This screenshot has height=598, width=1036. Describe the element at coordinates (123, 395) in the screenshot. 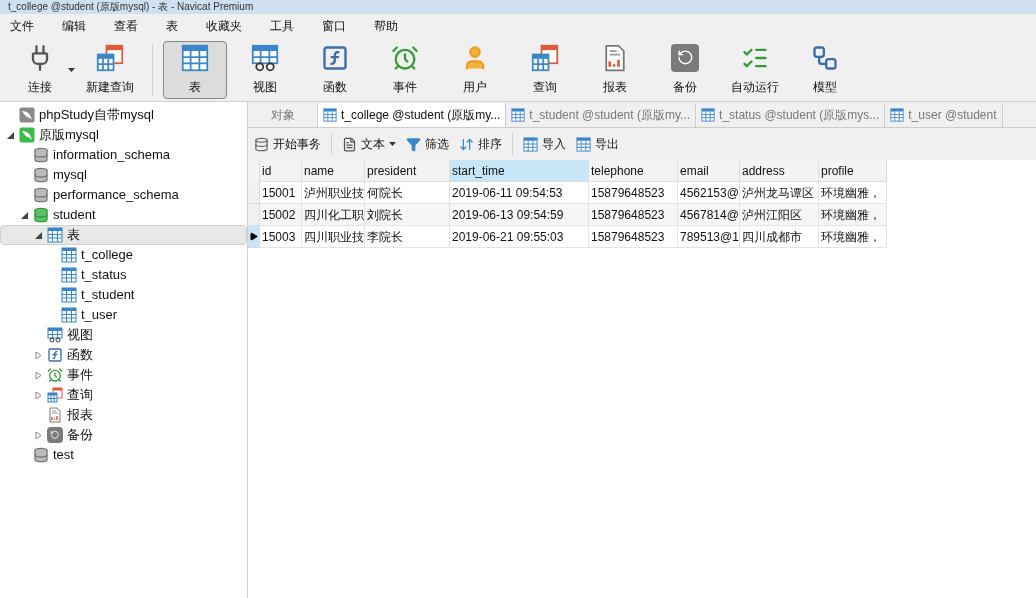

I see `tree-item: 查询` at that location.